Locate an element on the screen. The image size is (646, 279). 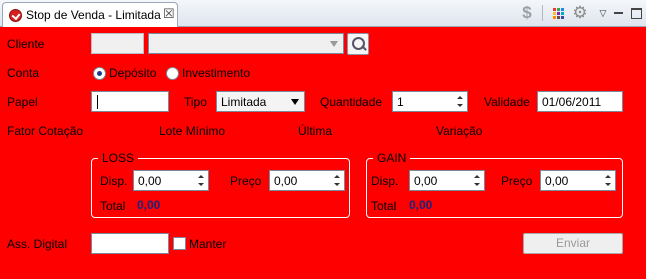
variacao-label: Variação is located at coordinates (459, 131).